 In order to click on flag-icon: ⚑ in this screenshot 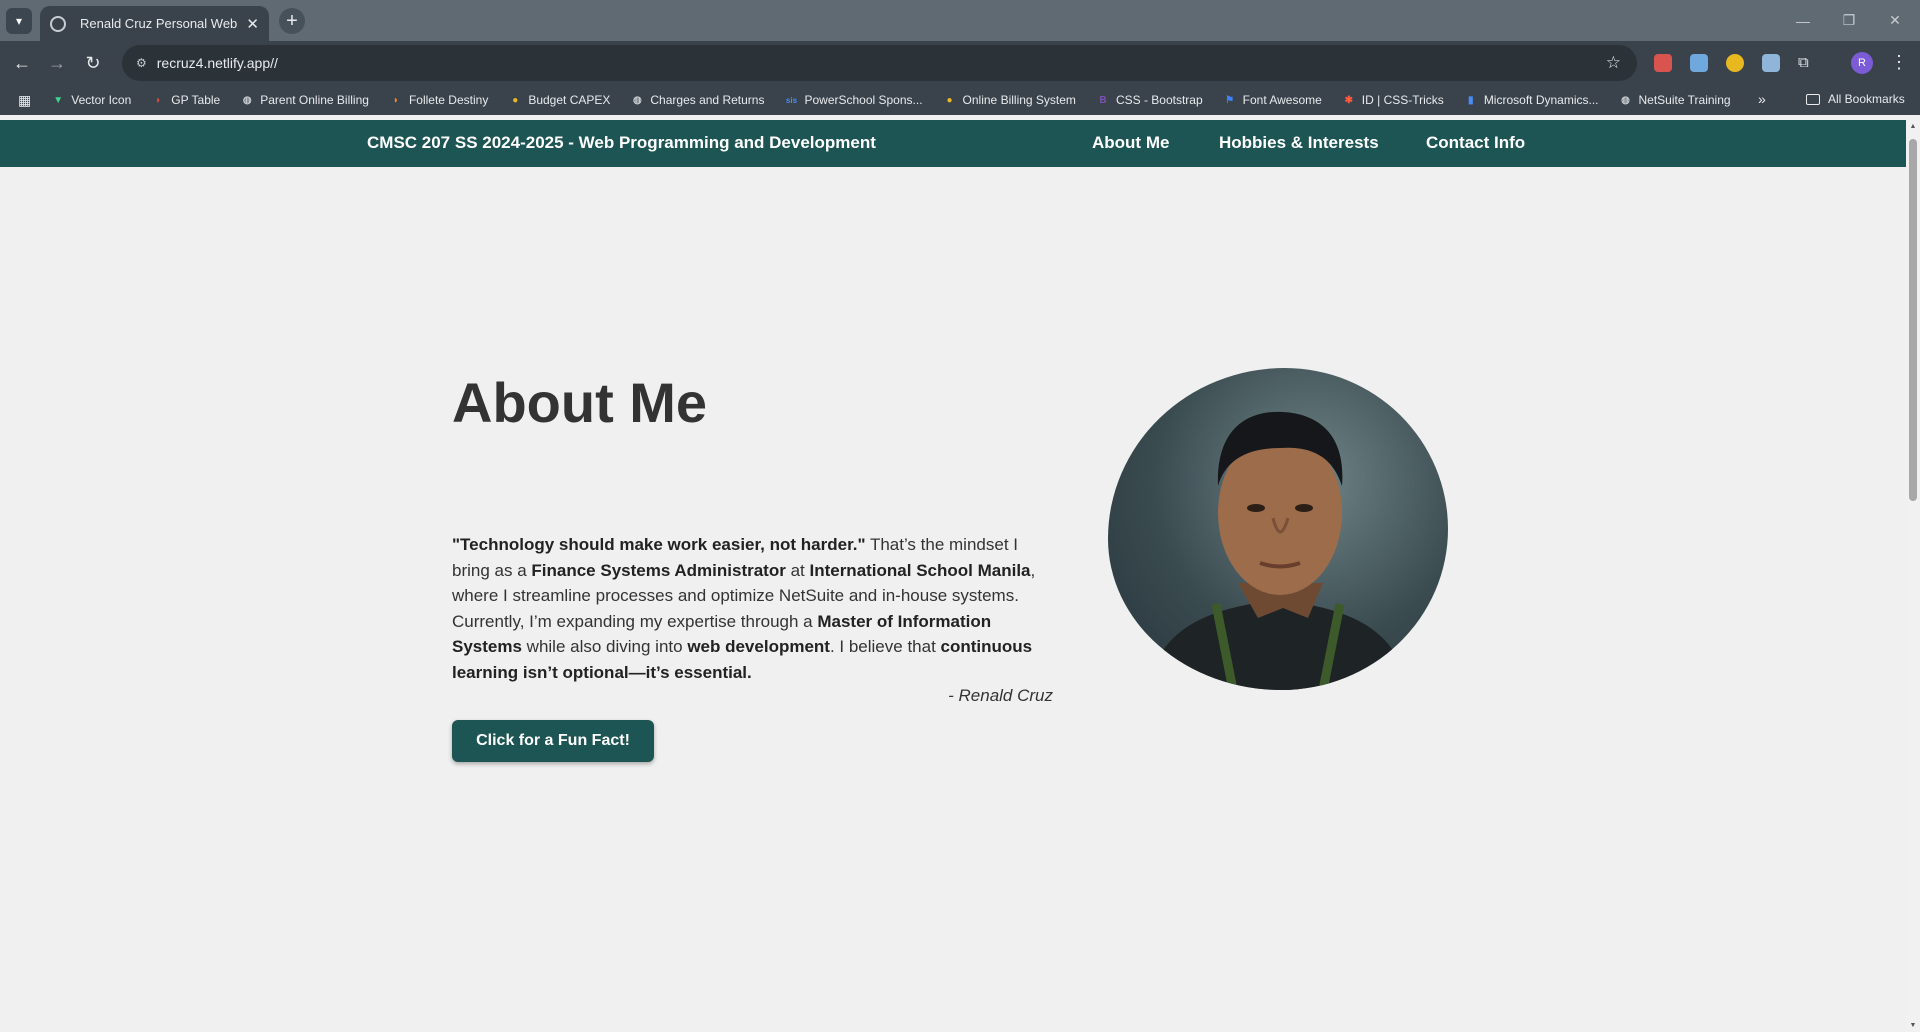, I will do `click(1230, 100)`.